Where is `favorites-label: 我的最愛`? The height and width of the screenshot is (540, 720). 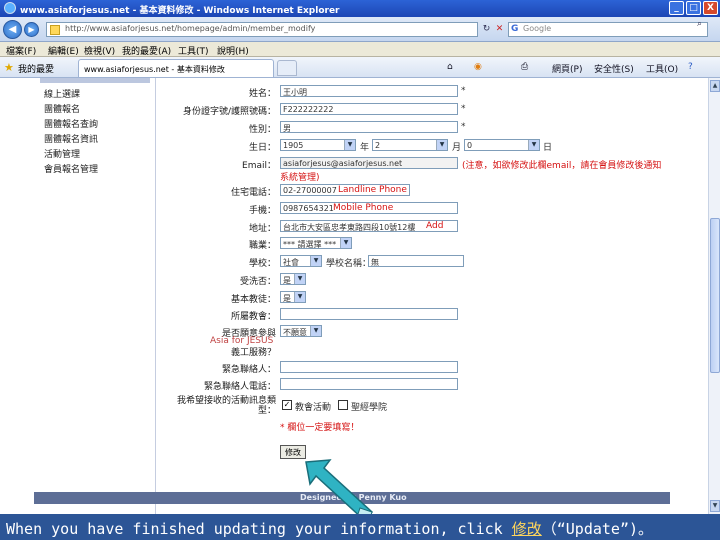 favorites-label: 我的最愛 is located at coordinates (36, 68).